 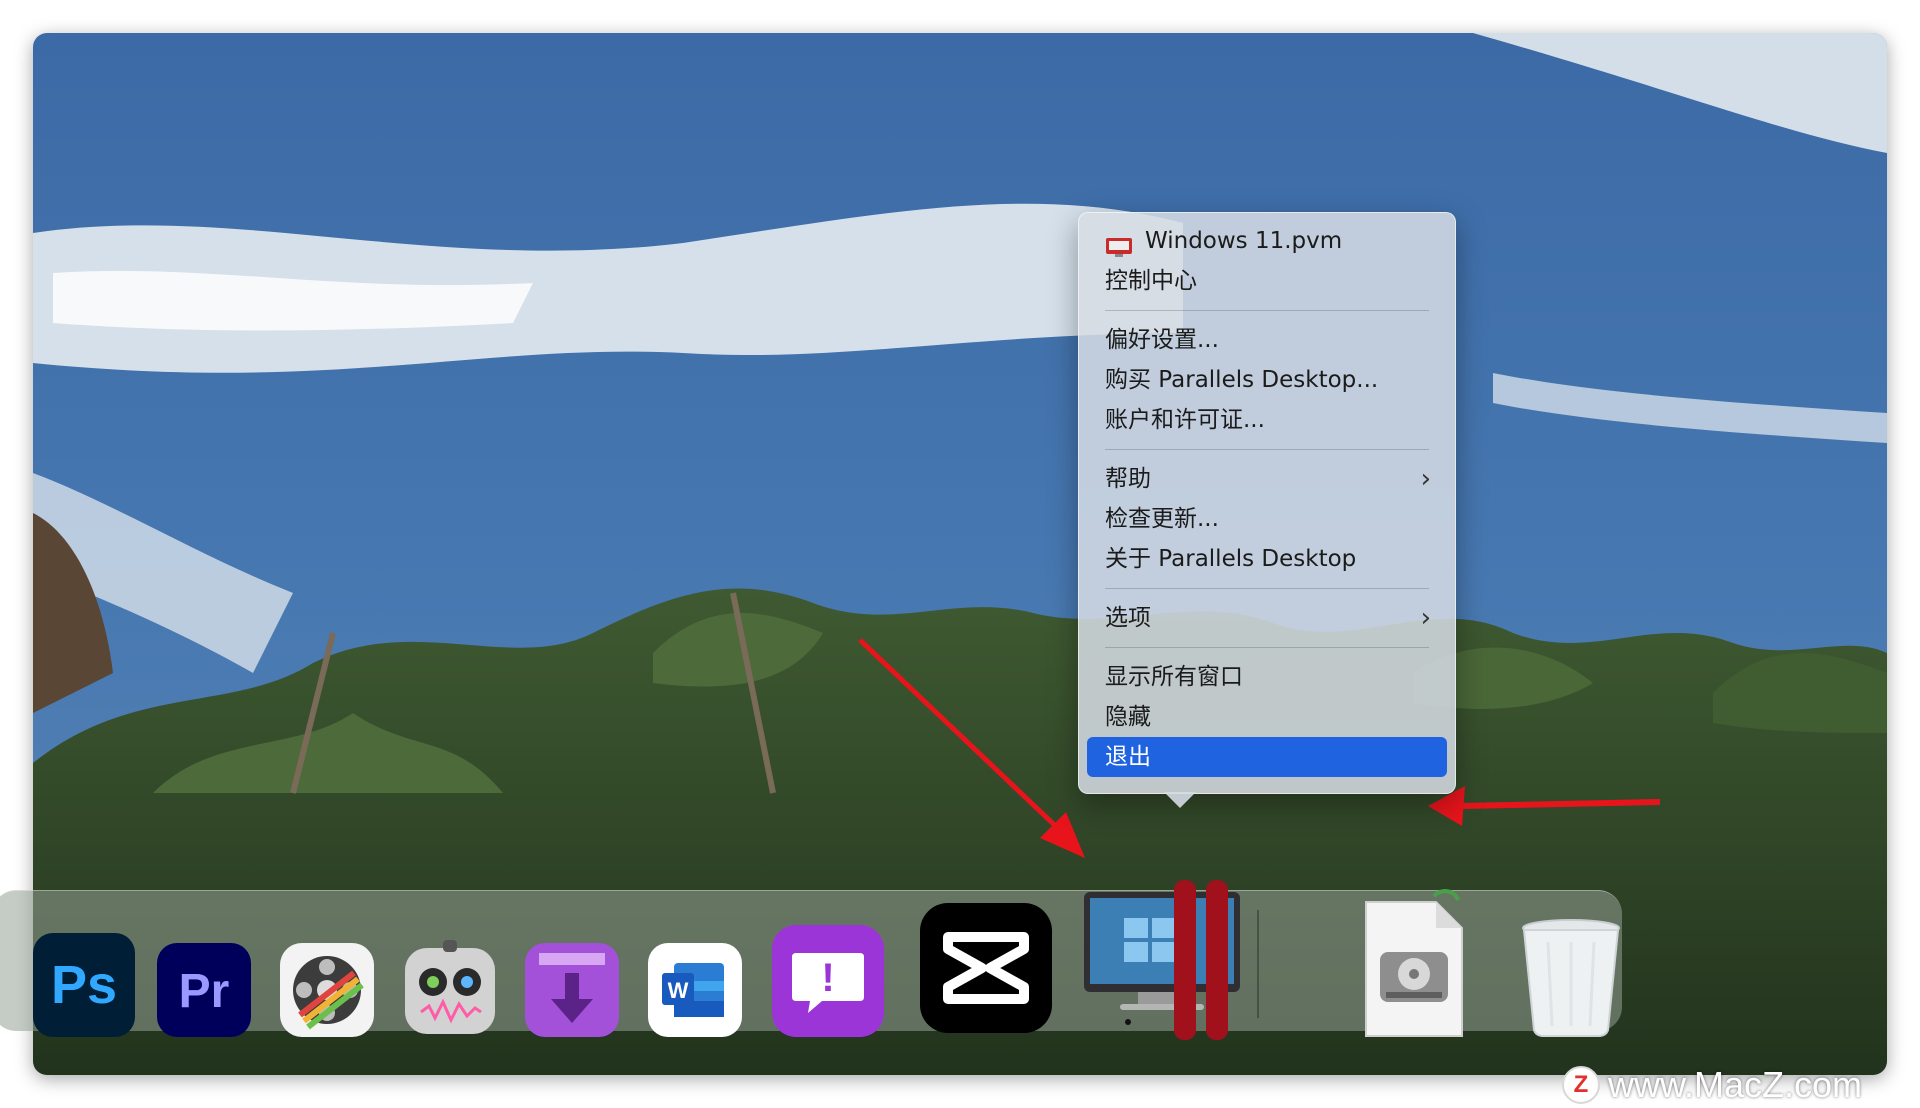 I want to click on parallels-vm-icon, so click(x=1119, y=243).